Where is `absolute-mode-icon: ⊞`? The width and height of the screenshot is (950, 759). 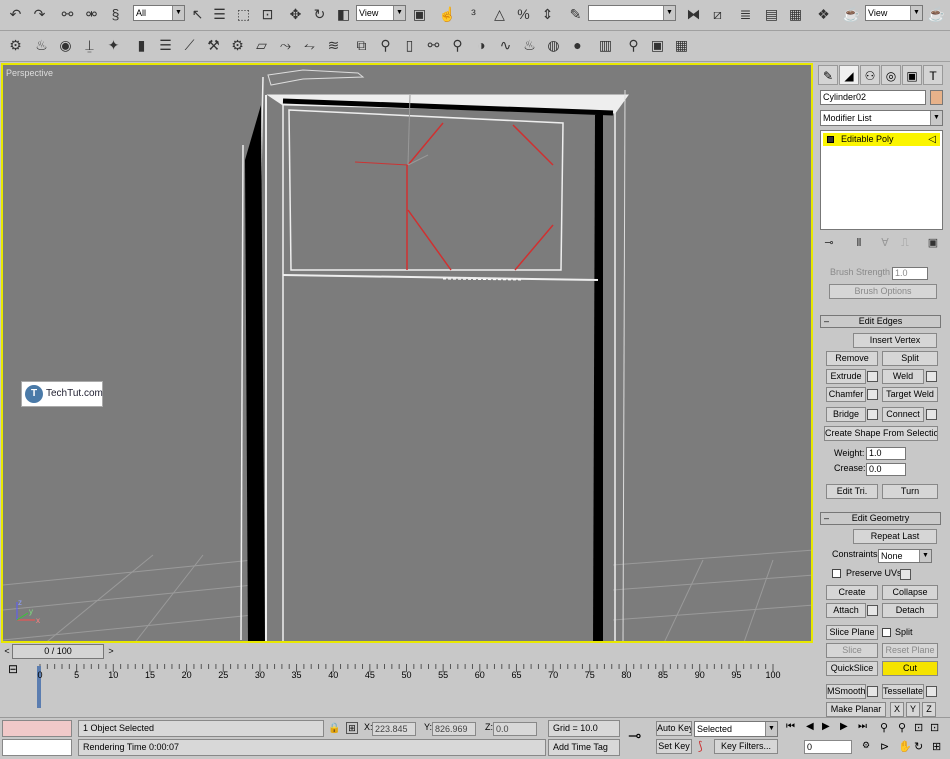 absolute-mode-icon: ⊞ is located at coordinates (352, 728).